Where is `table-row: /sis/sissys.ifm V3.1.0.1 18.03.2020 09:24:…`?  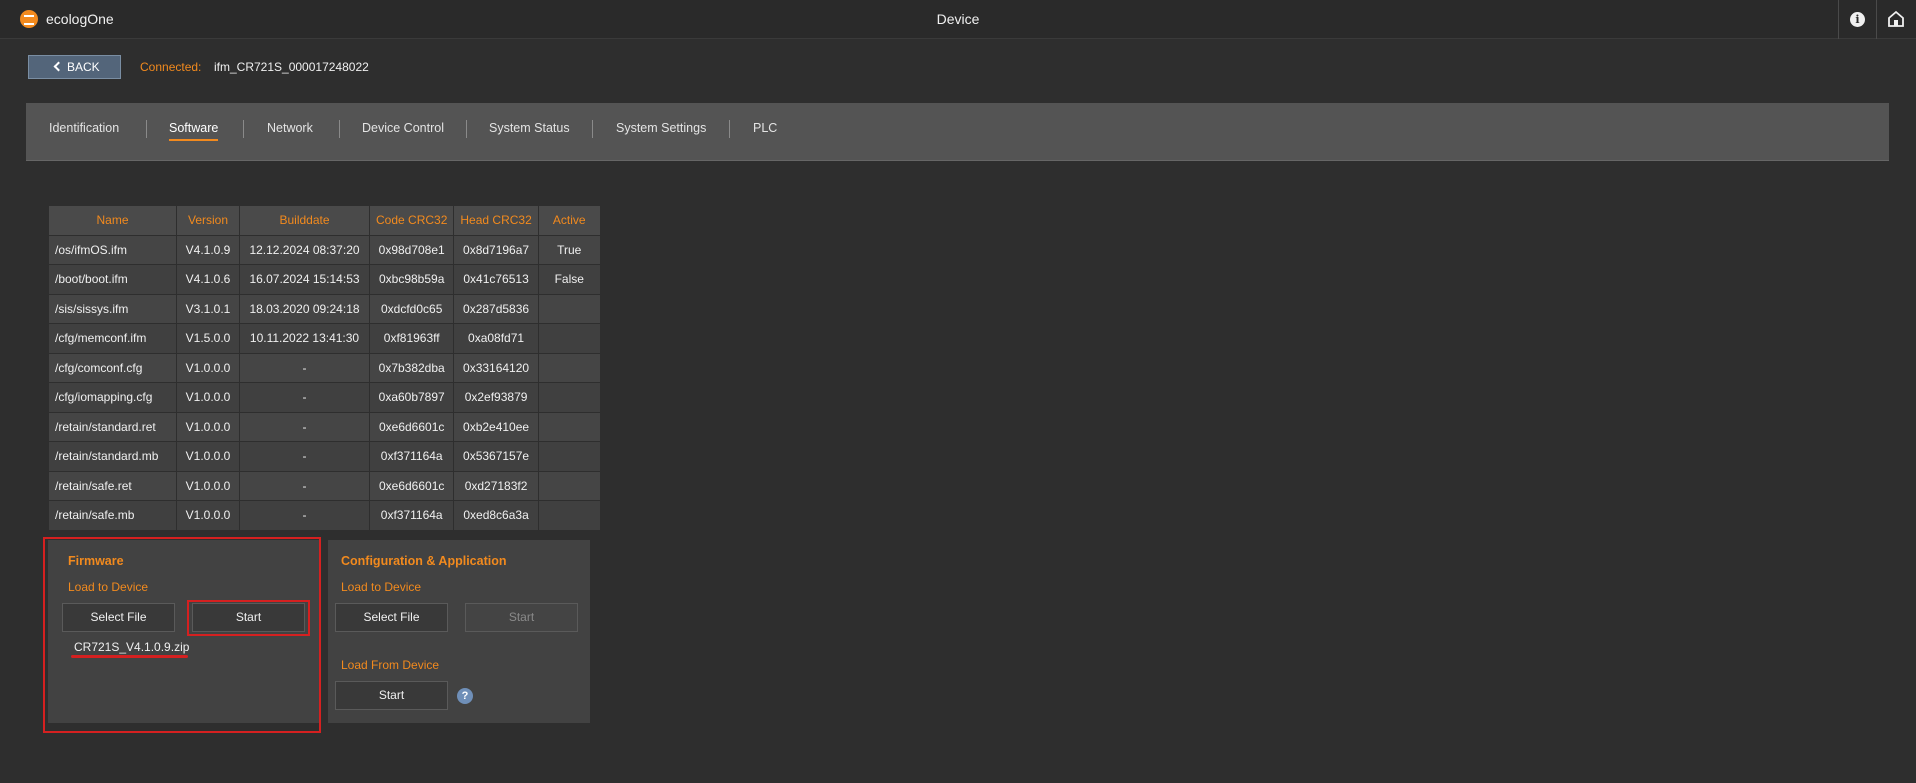
table-row: /sis/sissys.ifm V3.1.0.1 18.03.2020 09:24:… is located at coordinates (324, 308).